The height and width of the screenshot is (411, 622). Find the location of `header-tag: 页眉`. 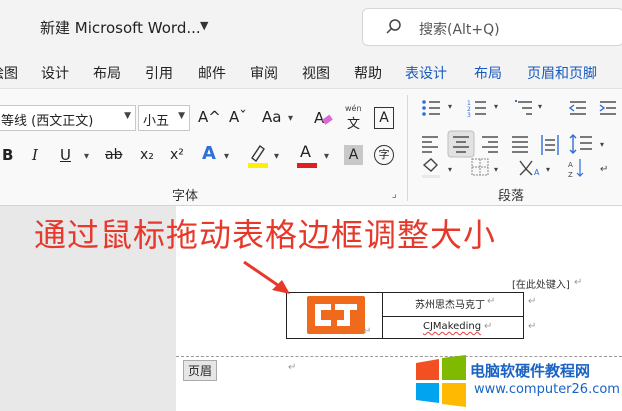

header-tag: 页眉 is located at coordinates (200, 370).